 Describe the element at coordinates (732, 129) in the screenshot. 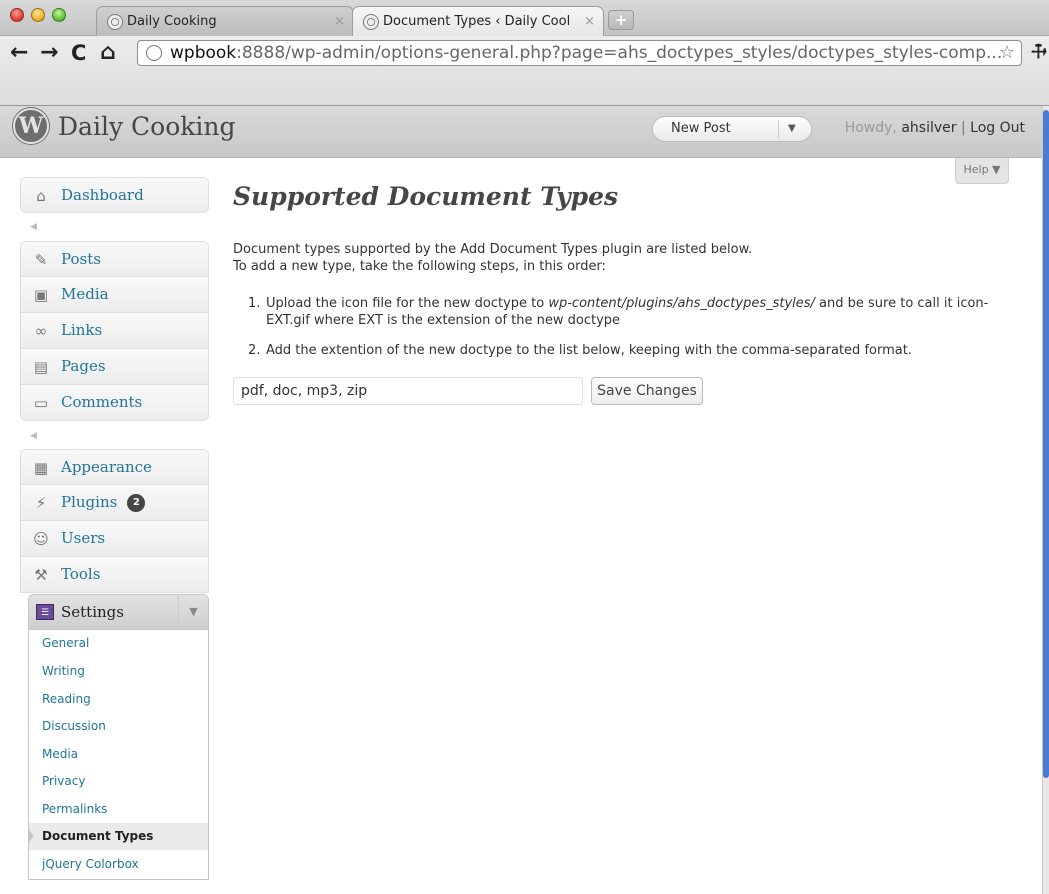

I see `favorite-actions-dropdown: New Post ▼` at that location.